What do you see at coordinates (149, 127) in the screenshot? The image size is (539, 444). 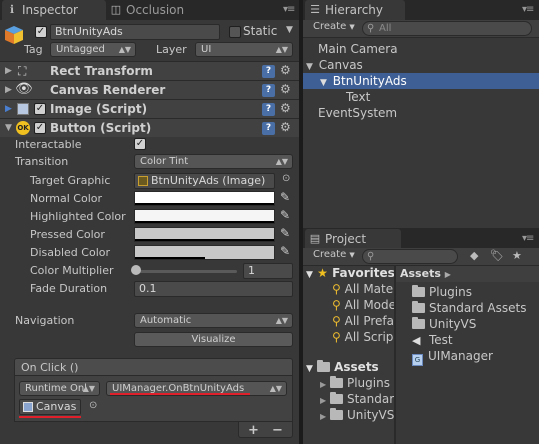 I see `component-button-script: ▼ OK ✓ Button (Script) ? ⚙` at bounding box center [149, 127].